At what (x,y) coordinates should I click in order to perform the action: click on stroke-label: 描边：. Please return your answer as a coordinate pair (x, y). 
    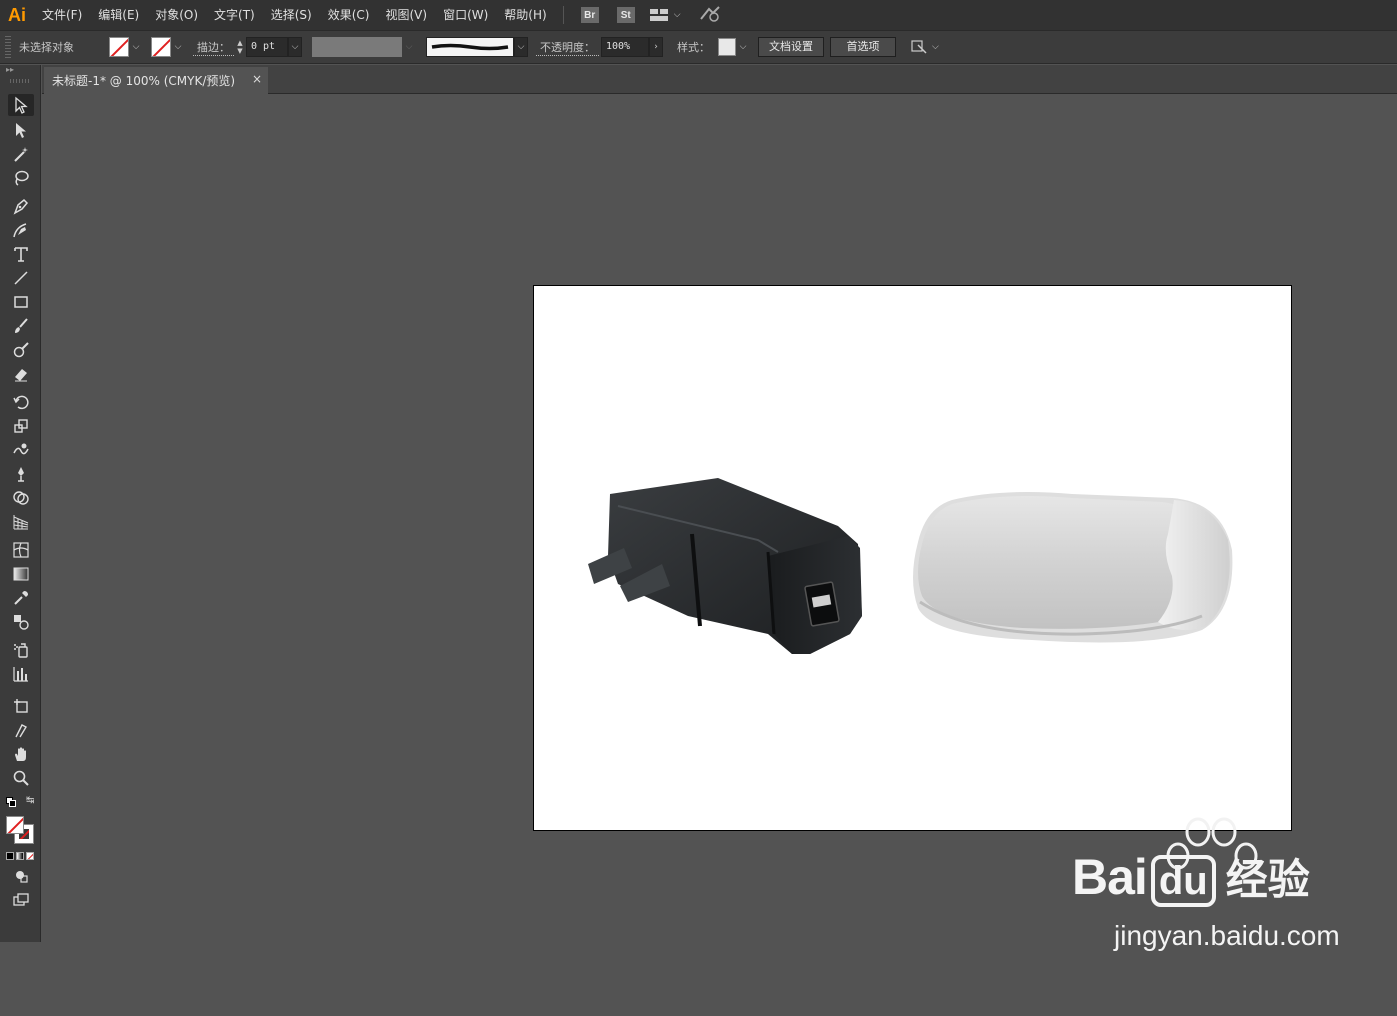
    Looking at the image, I should click on (213, 47).